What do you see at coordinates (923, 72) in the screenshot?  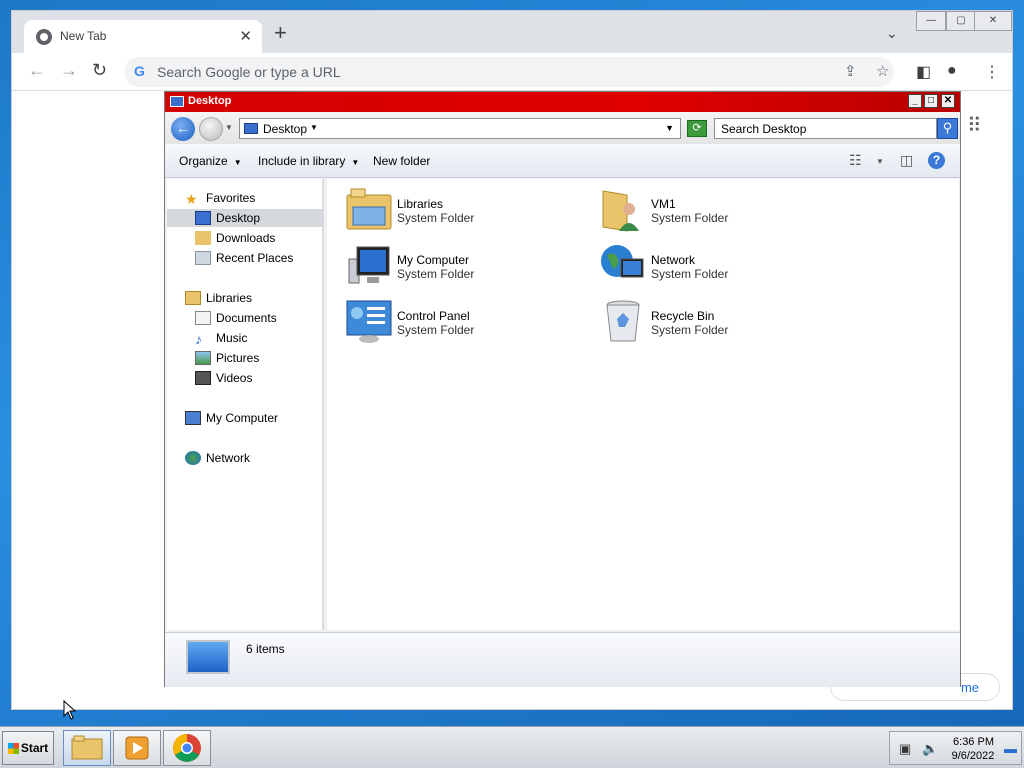 I see `side-panel-icon: ◧` at bounding box center [923, 72].